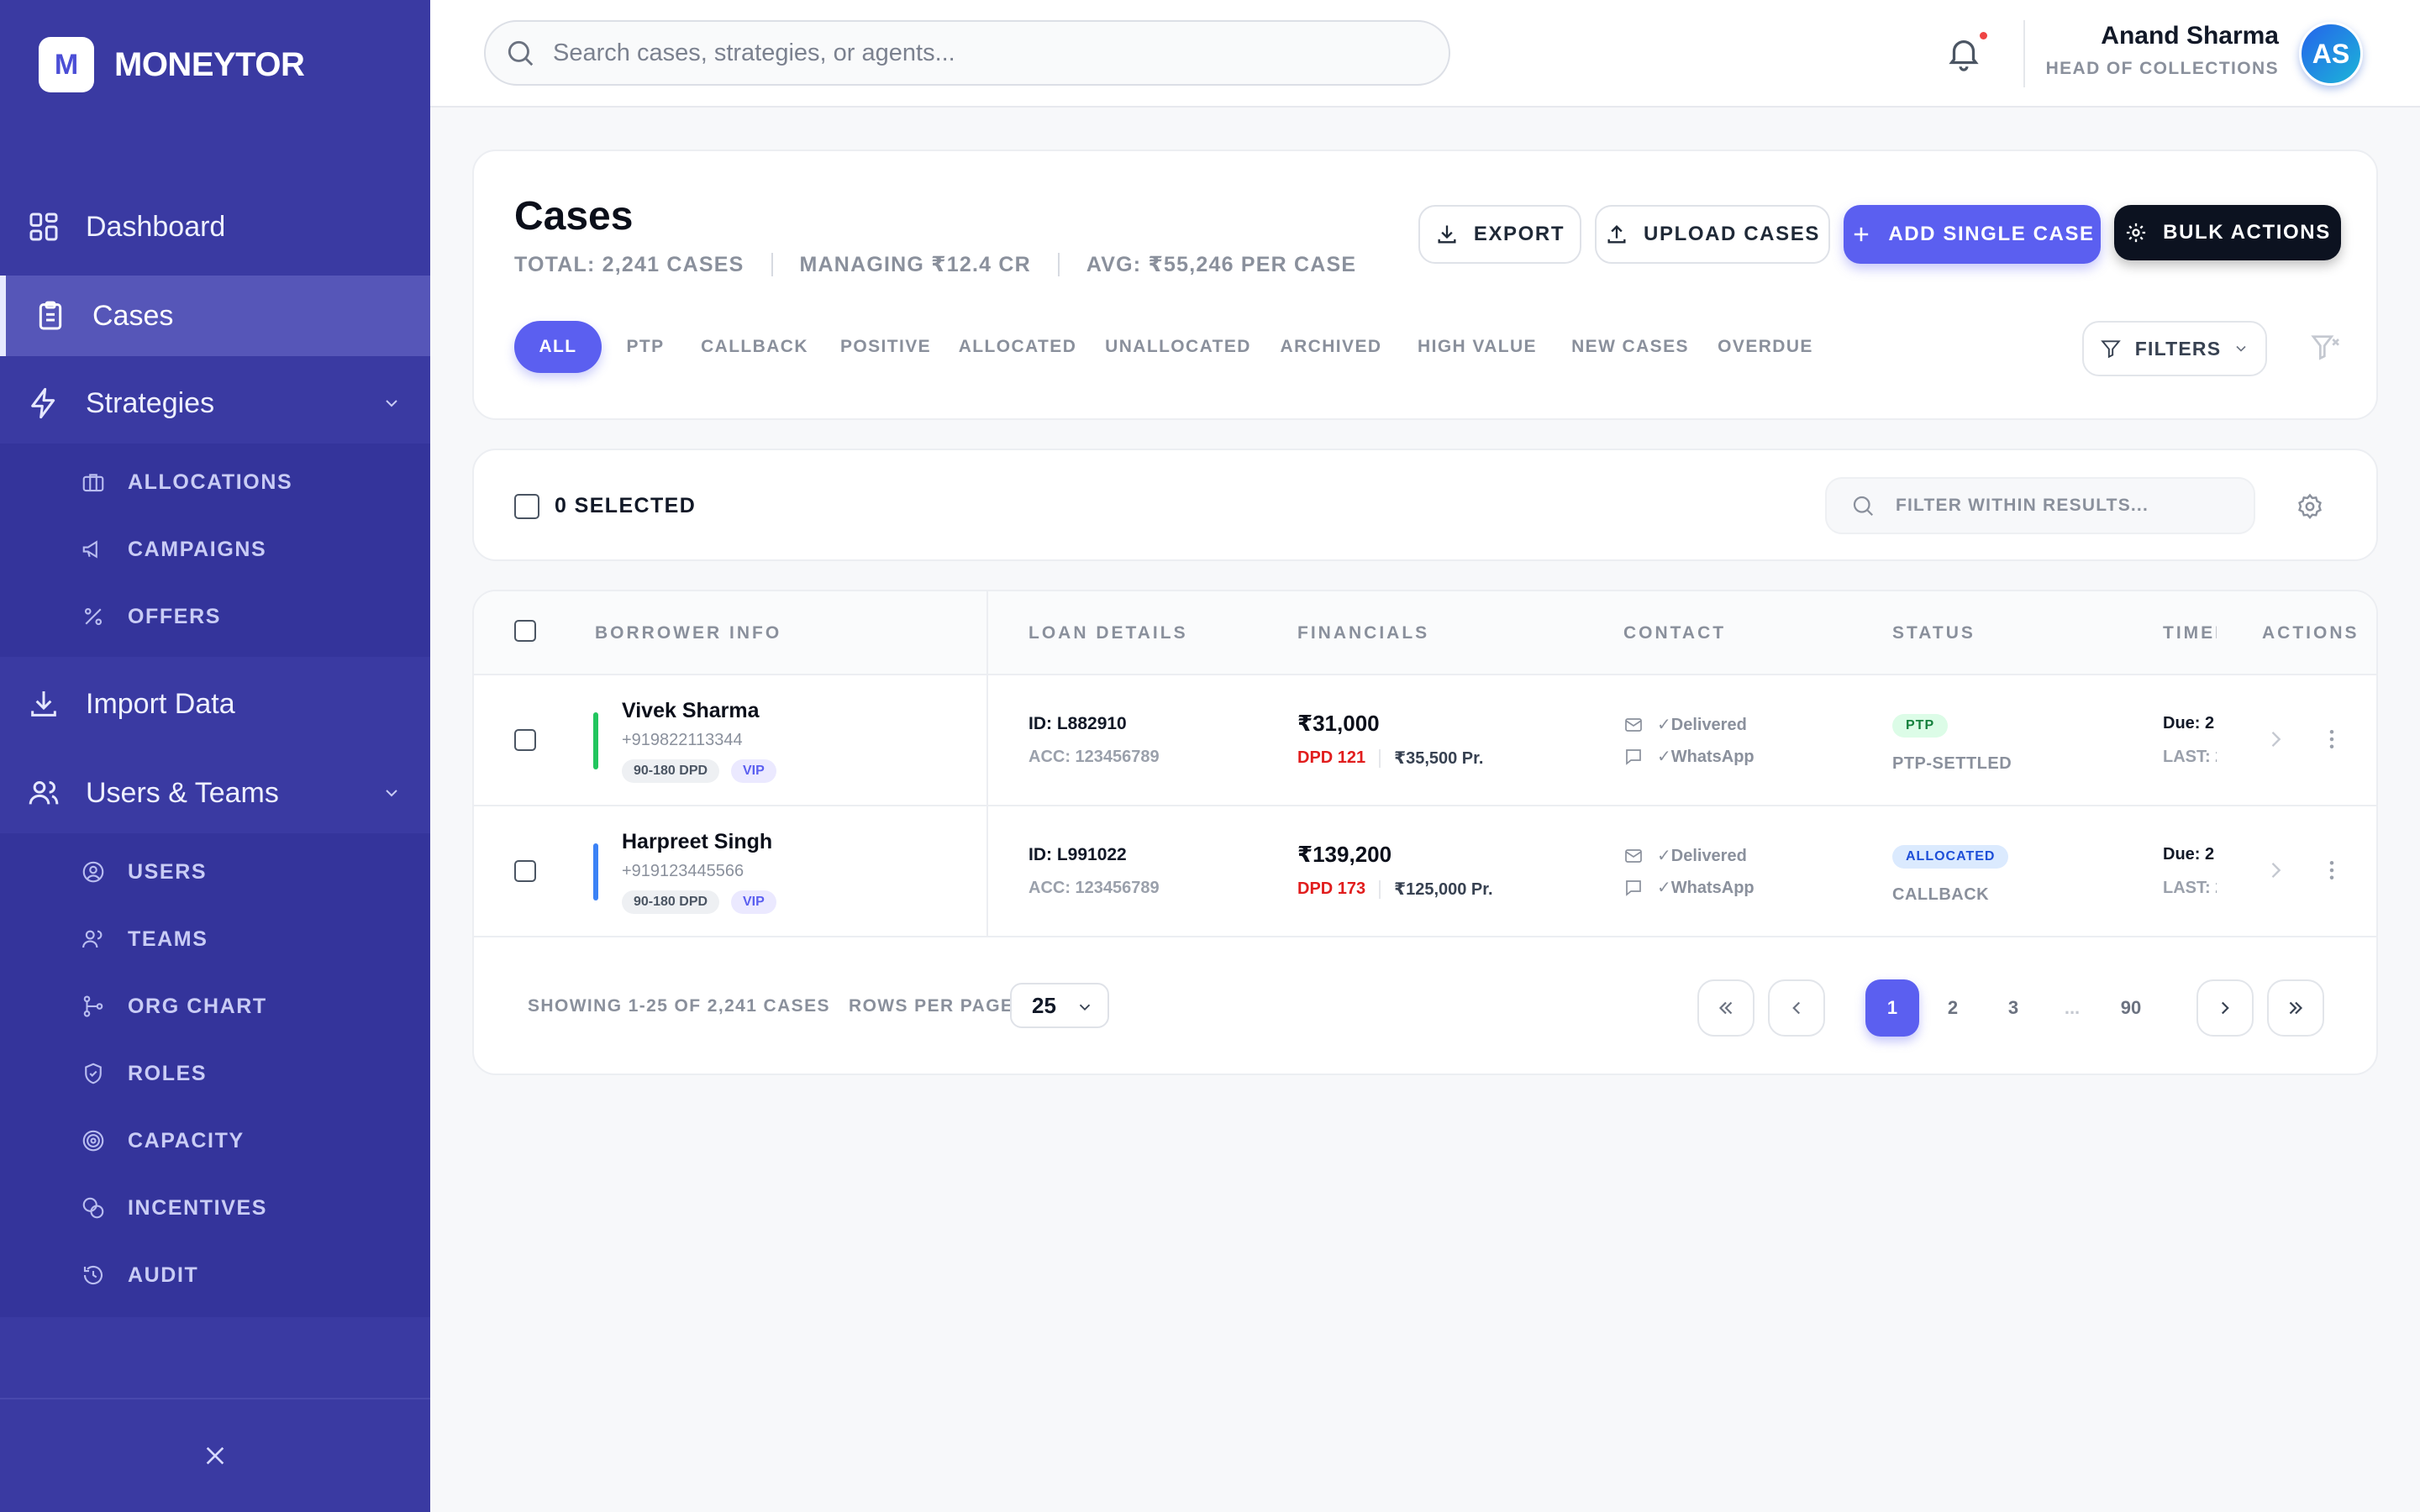 This screenshot has height=1512, width=2420. I want to click on page-number: 2, so click(1953, 1008).